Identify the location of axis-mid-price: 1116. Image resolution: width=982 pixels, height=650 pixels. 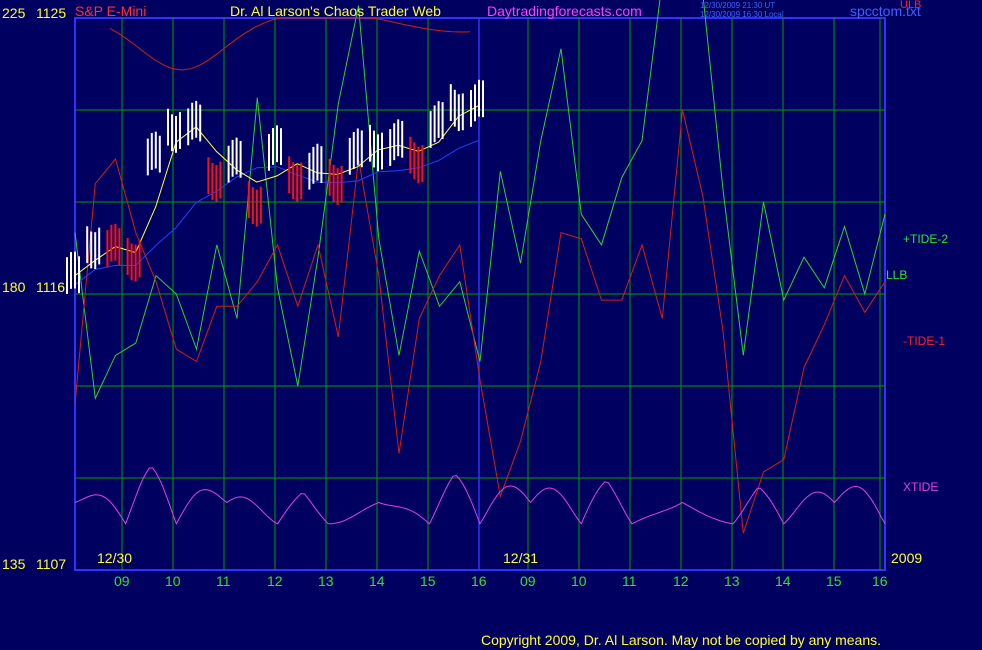
(50, 287).